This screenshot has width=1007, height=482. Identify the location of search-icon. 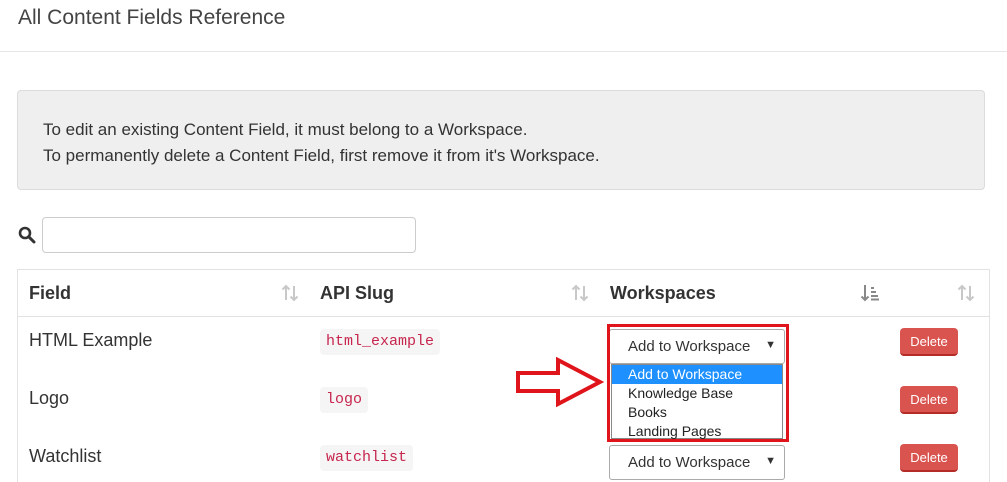
(27, 235).